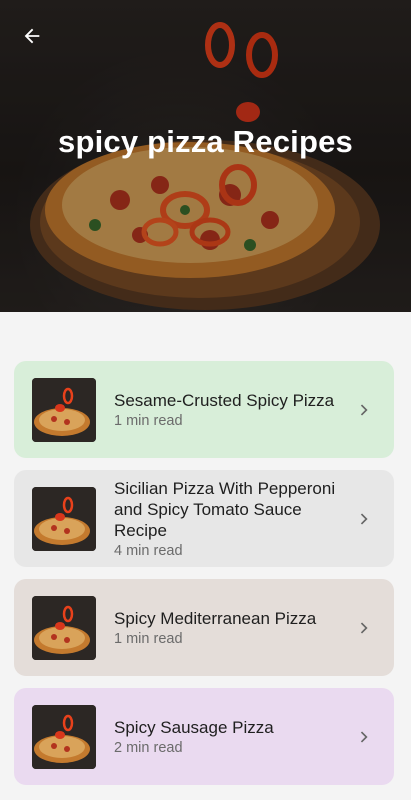 The height and width of the screenshot is (800, 411). I want to click on recipe-card: Spicy Mediterranean Pizza 1 min read, so click(204, 627).